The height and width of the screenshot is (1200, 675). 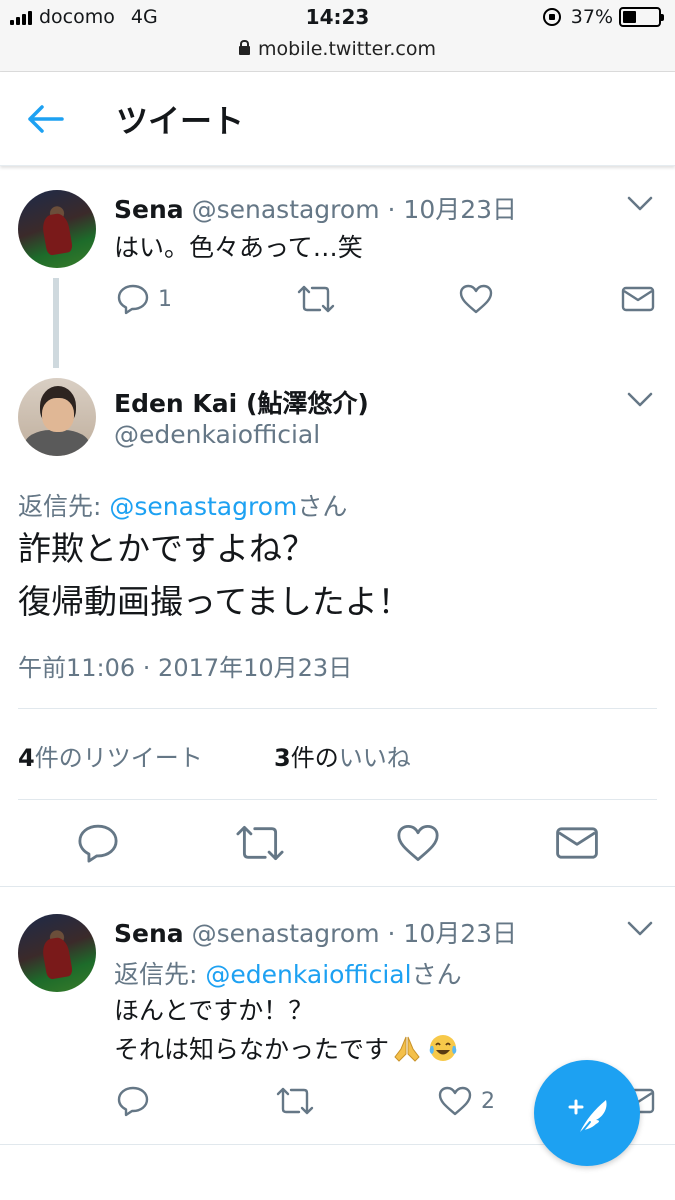 What do you see at coordinates (46, 119) in the screenshot?
I see `back-arrow-icon` at bounding box center [46, 119].